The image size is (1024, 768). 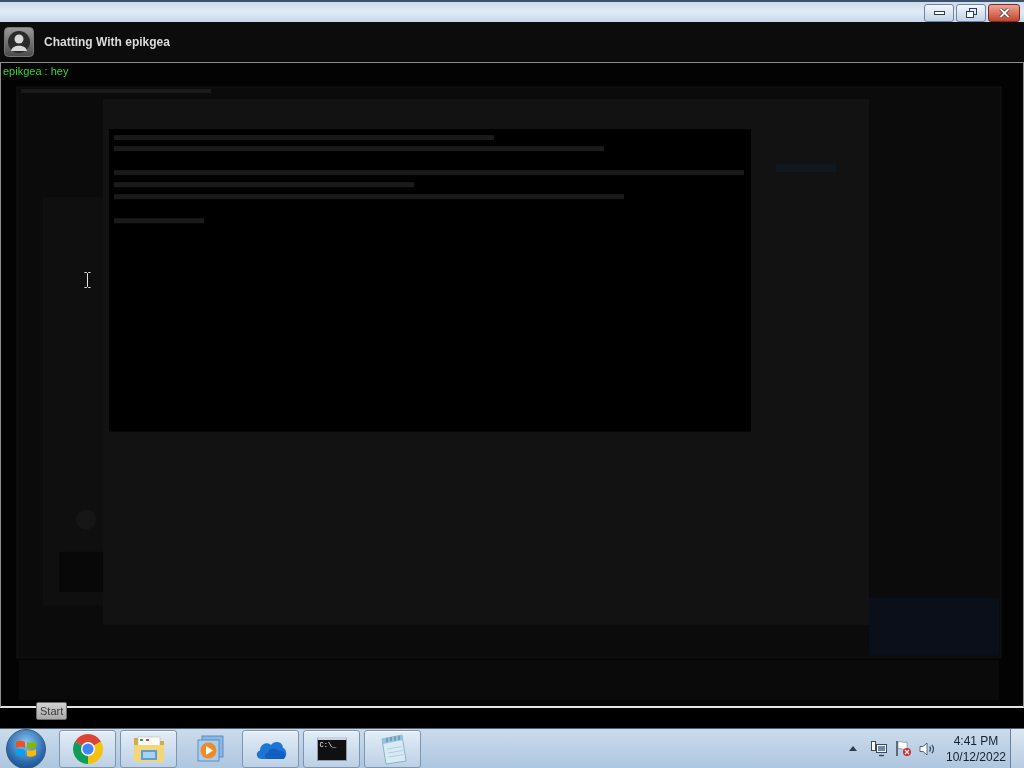 I want to click on close-icon, so click(x=1004, y=13).